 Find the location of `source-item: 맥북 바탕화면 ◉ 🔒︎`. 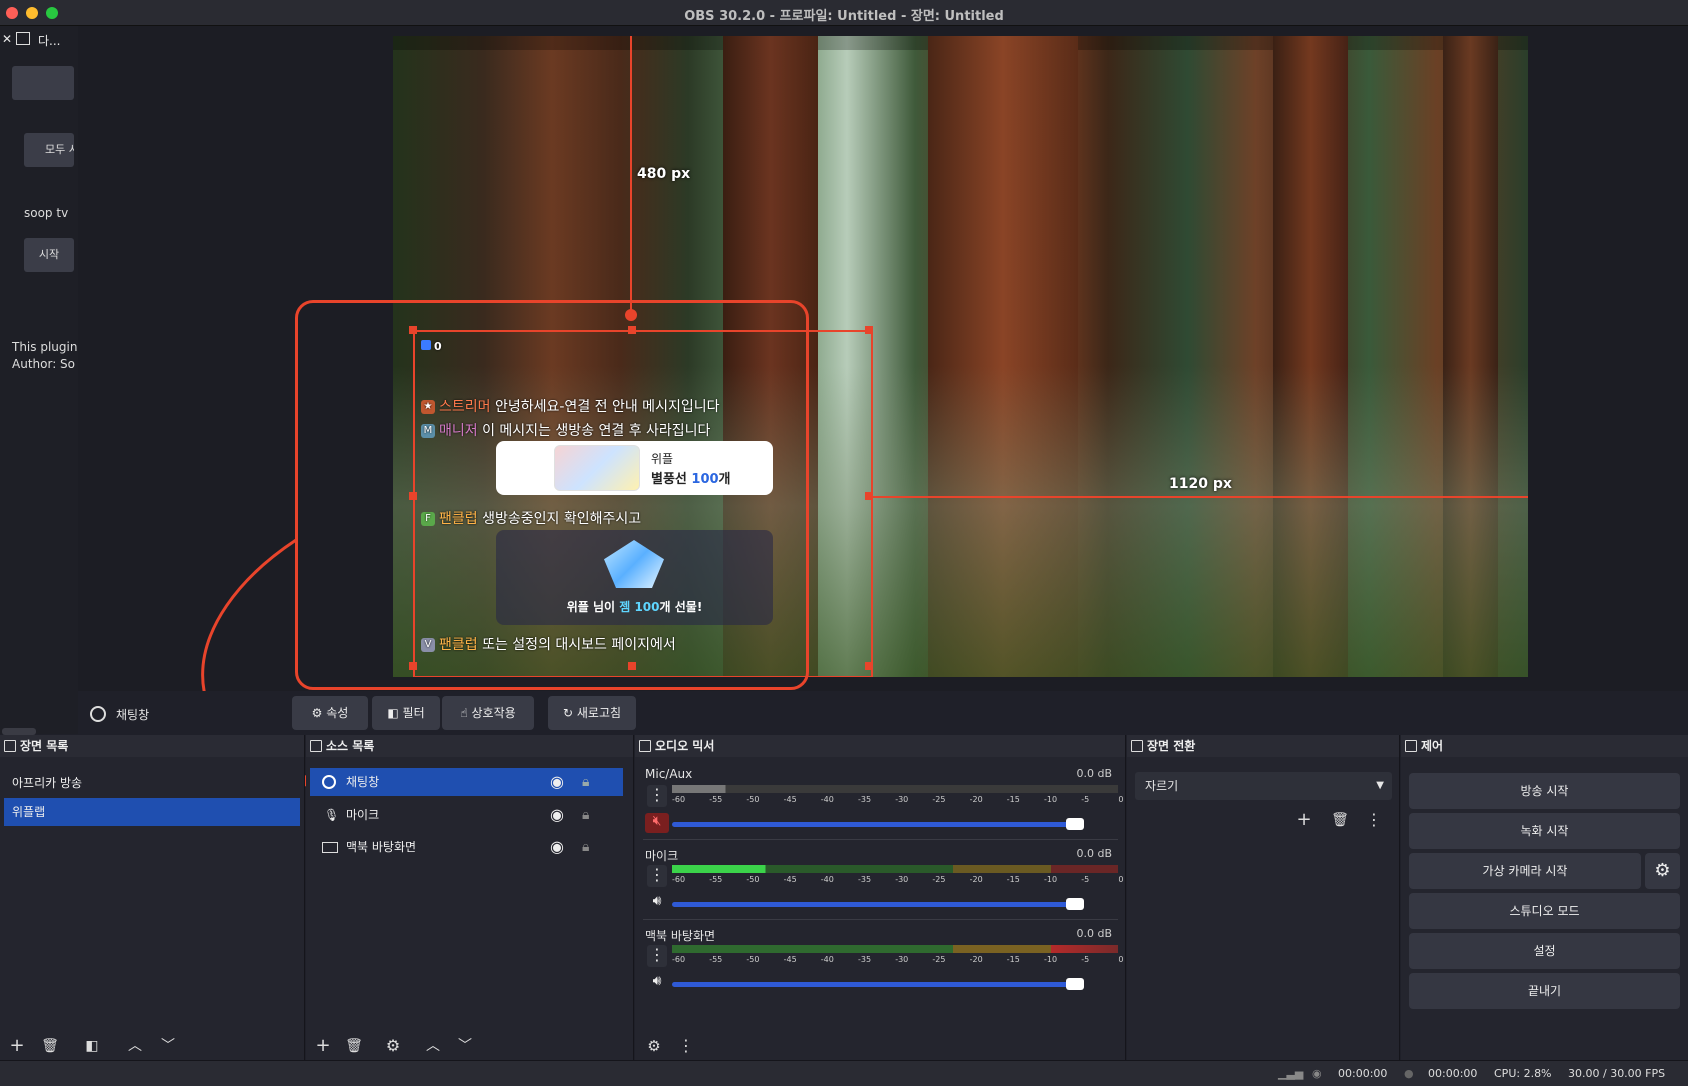

source-item: 맥북 바탕화면 ◉ 🔒︎ is located at coordinates (469, 847).